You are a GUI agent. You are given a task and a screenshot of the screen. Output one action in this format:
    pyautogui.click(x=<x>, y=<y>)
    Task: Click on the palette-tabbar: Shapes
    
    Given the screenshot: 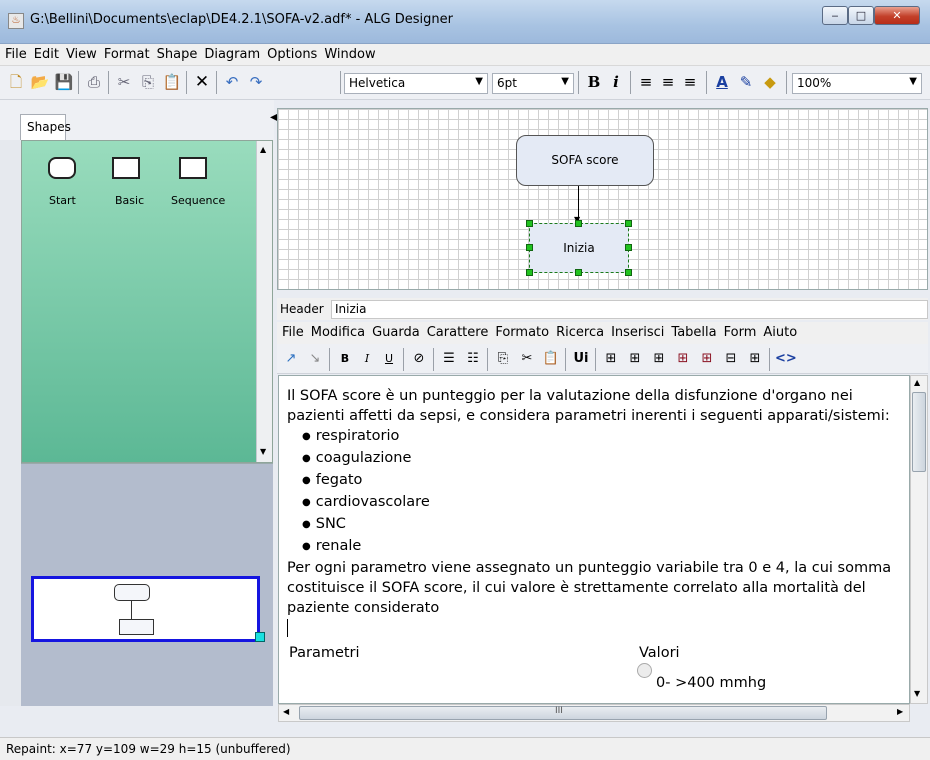 What is the action you would take?
    pyautogui.click(x=137, y=120)
    